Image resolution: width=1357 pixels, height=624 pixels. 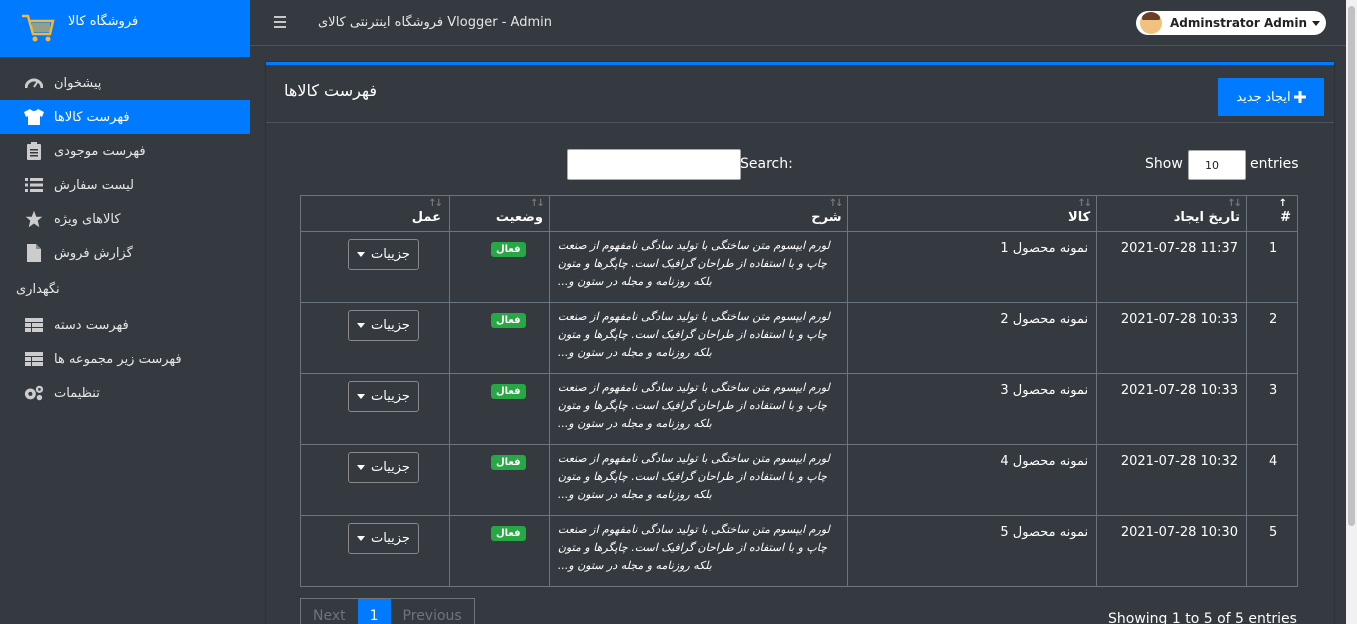 I want to click on card-title: فهرست کالاها, so click(x=330, y=90).